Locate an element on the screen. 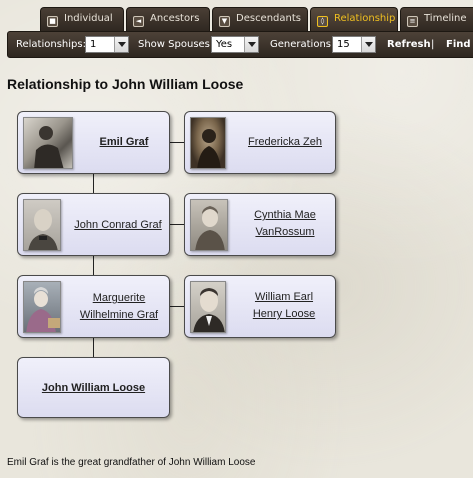  ancestors-icon: ◄ is located at coordinates (138, 21).